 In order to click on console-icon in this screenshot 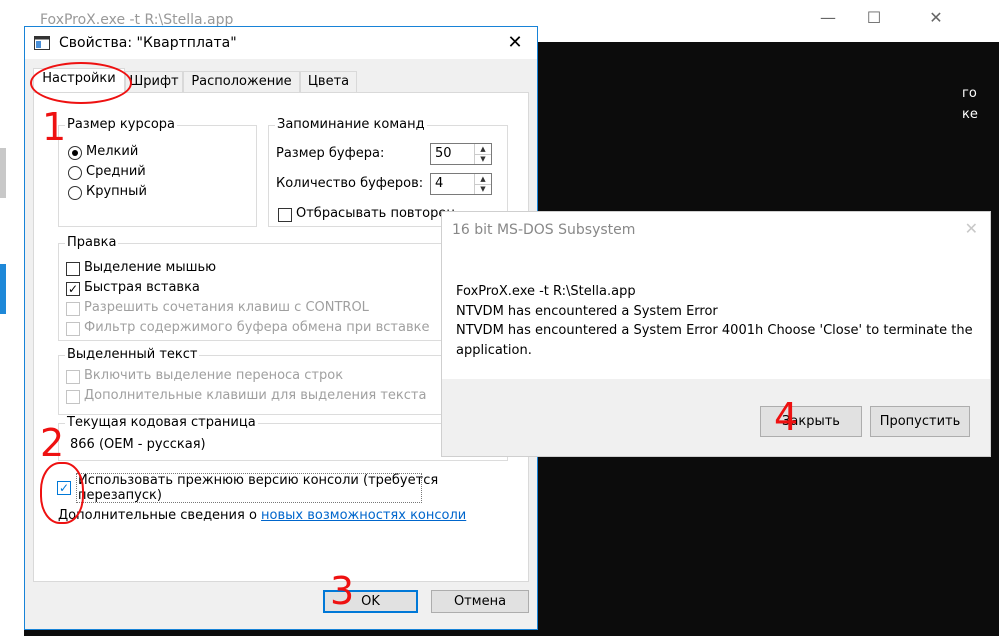, I will do `click(42, 43)`.